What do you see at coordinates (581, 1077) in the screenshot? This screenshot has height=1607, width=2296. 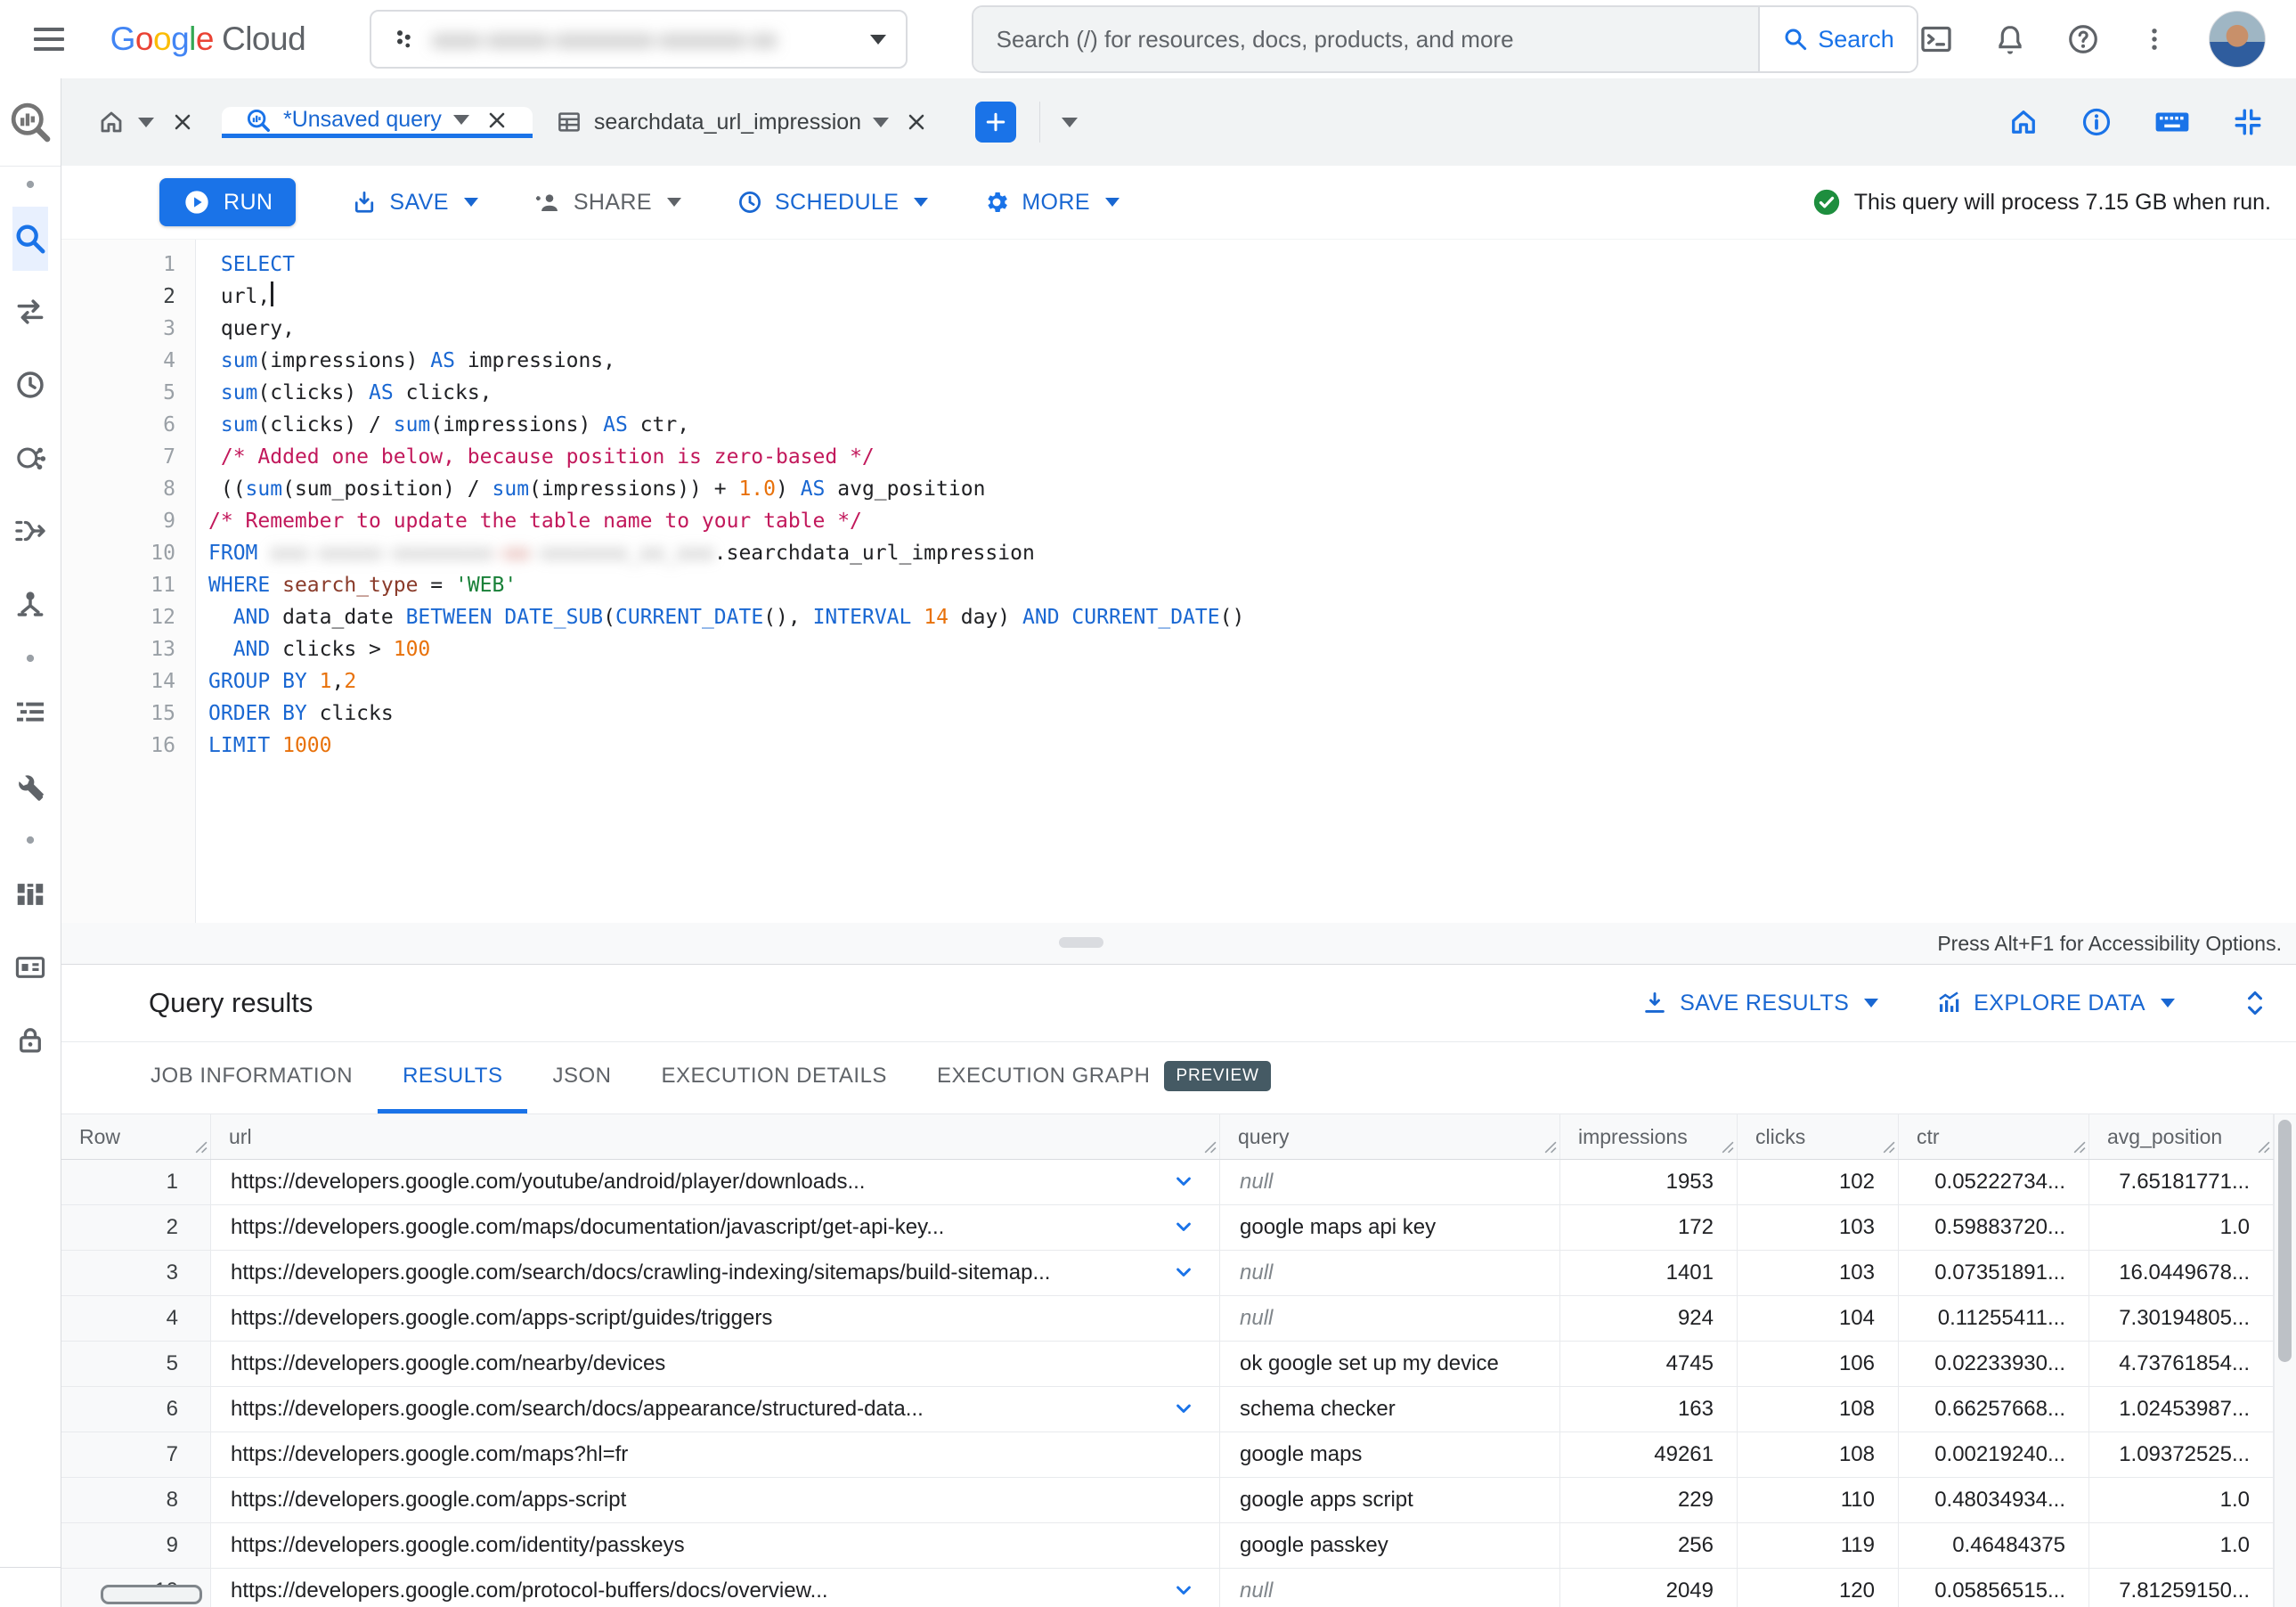 I see `results-tab-json: JSON` at bounding box center [581, 1077].